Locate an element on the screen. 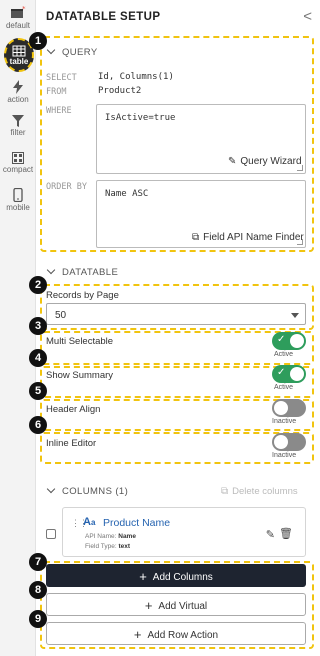  header-align-label: Header Align is located at coordinates (73, 409).